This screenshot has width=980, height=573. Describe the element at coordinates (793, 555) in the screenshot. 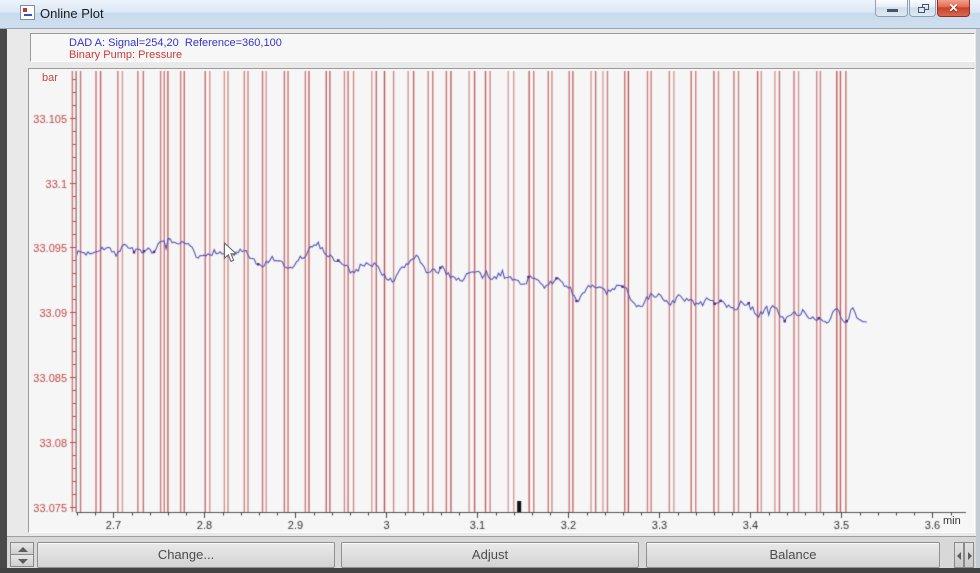

I see `balance-button: Balance` at that location.